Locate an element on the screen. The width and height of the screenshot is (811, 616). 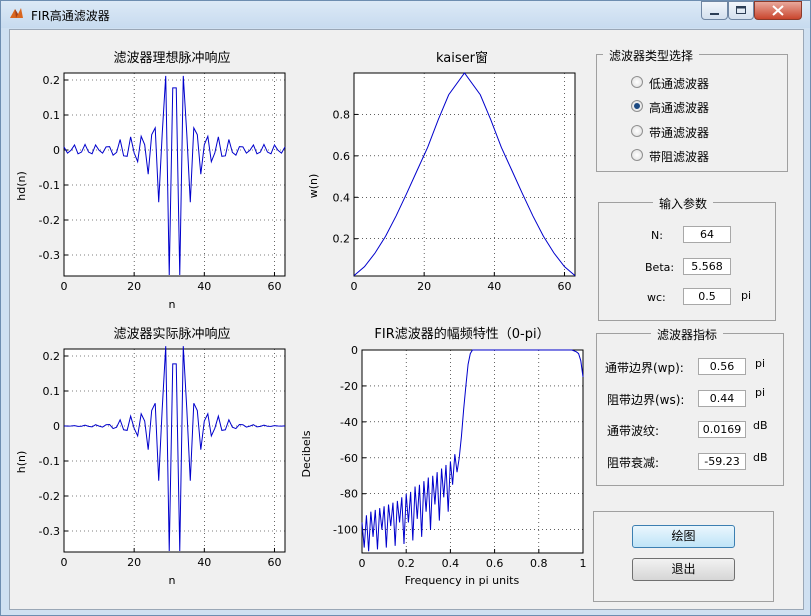
axes-box: 0 0.2 0.4 0.6 0.8 1 0 -20 -40 -60 -80 -100 is located at coordinates (459, 457).